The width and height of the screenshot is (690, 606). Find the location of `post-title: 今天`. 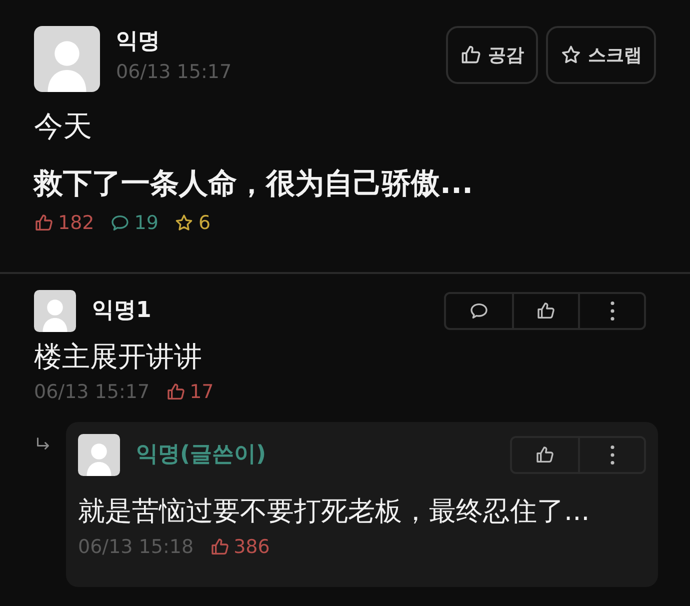

post-title: 今天 is located at coordinates (63, 126).